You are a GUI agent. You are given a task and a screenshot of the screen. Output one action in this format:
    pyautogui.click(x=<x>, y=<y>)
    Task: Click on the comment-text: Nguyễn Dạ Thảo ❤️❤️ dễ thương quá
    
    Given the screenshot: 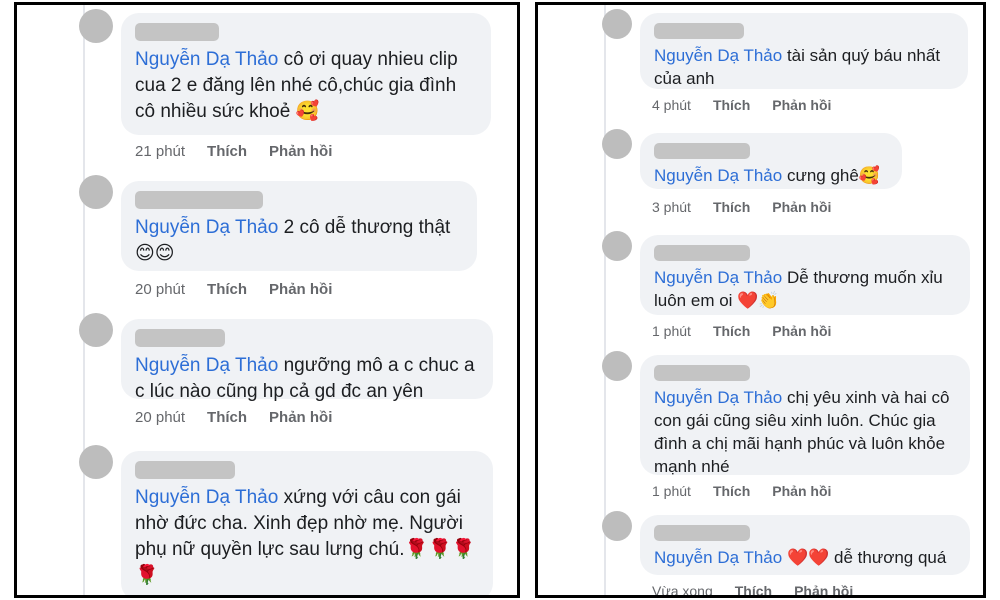 What is the action you would take?
    pyautogui.click(x=805, y=557)
    